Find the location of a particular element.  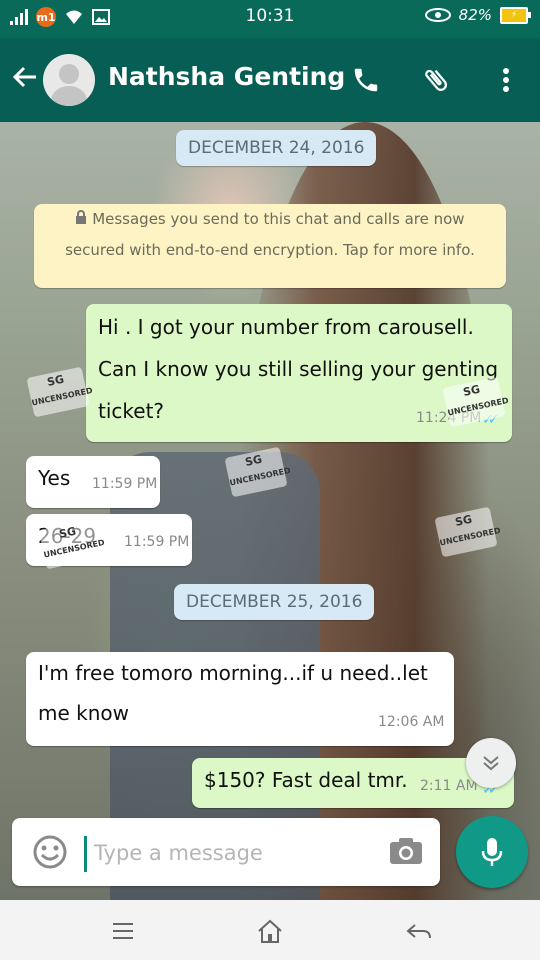

paperclip-icon is located at coordinates (436, 80).